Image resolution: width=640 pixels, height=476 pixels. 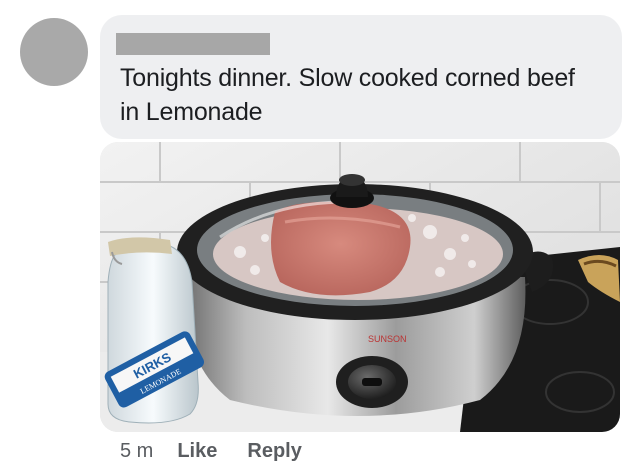 I want to click on like-button: Like, so click(x=197, y=451).